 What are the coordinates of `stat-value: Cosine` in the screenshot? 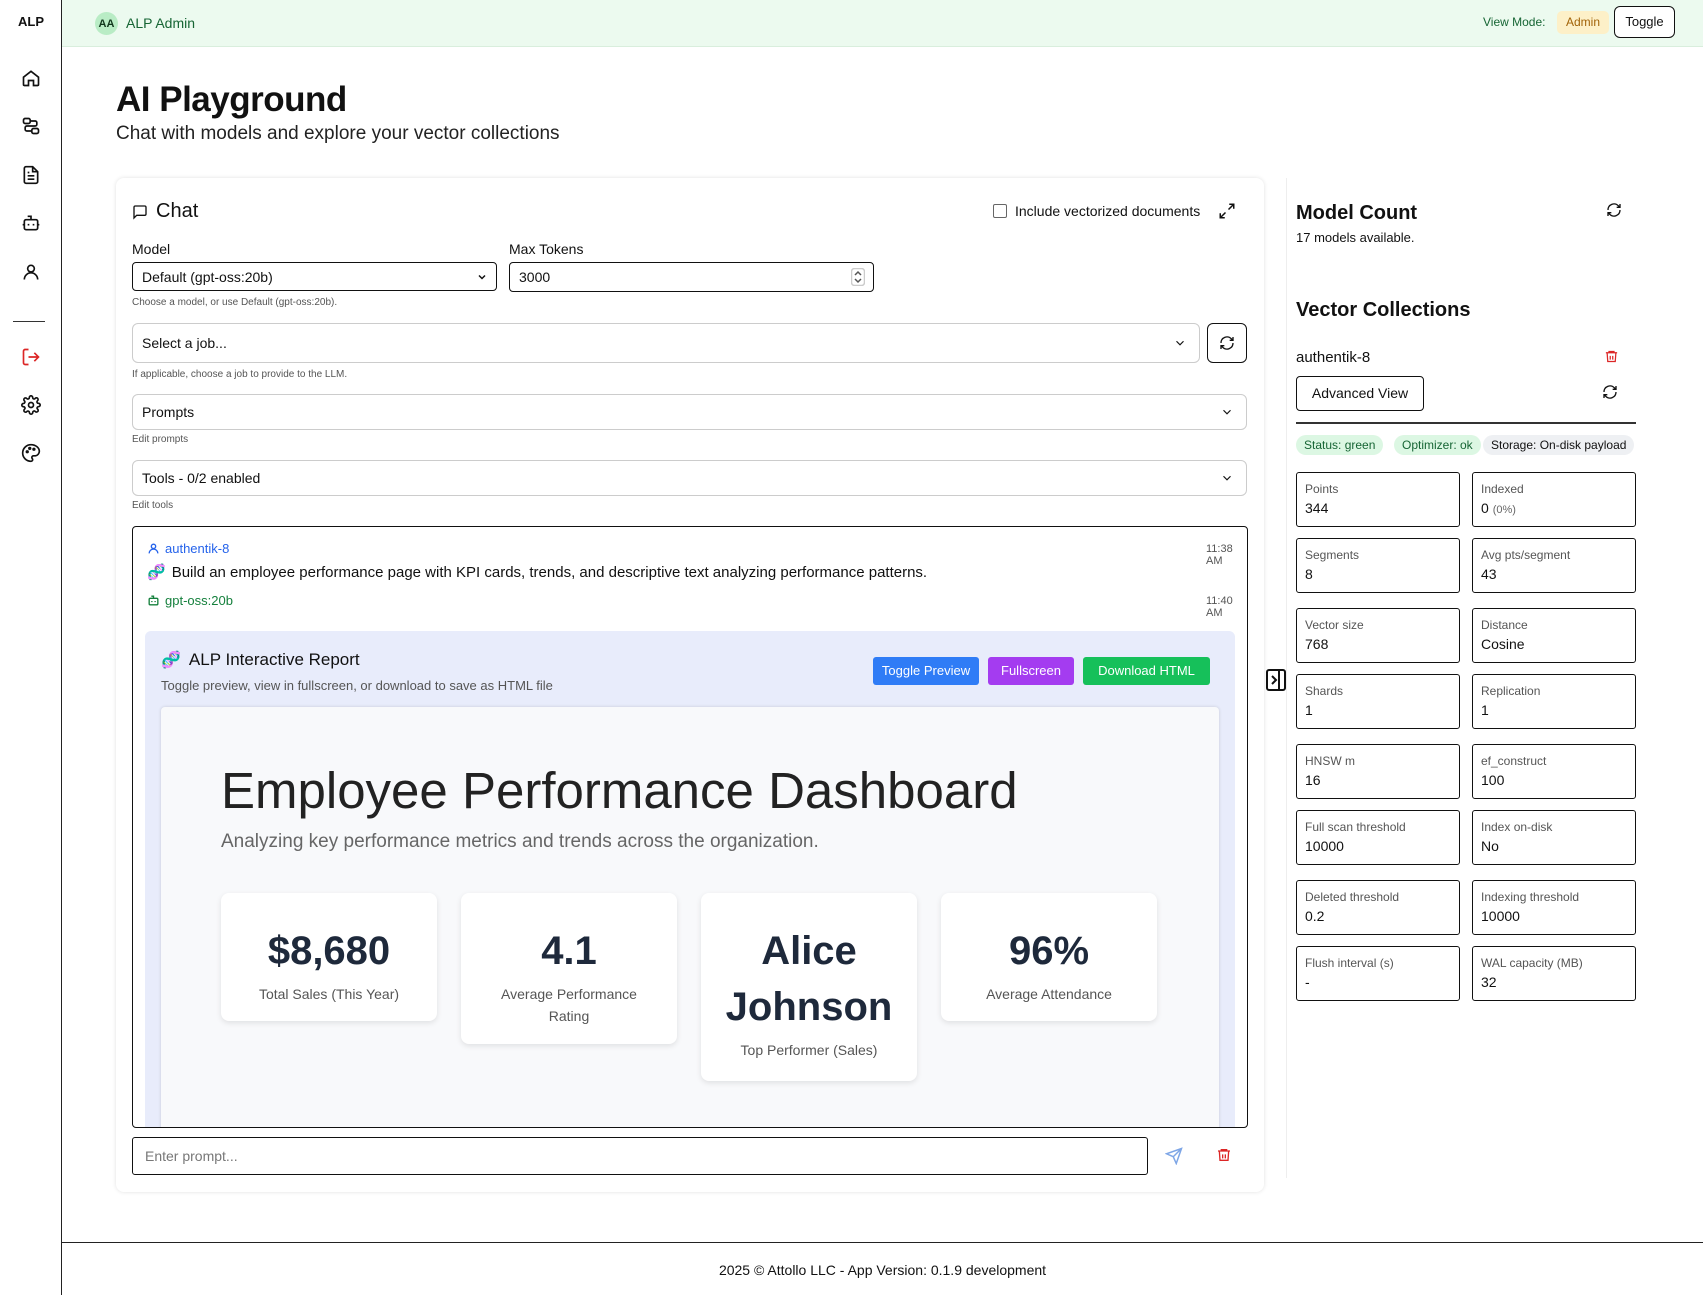 It's located at (1503, 644).